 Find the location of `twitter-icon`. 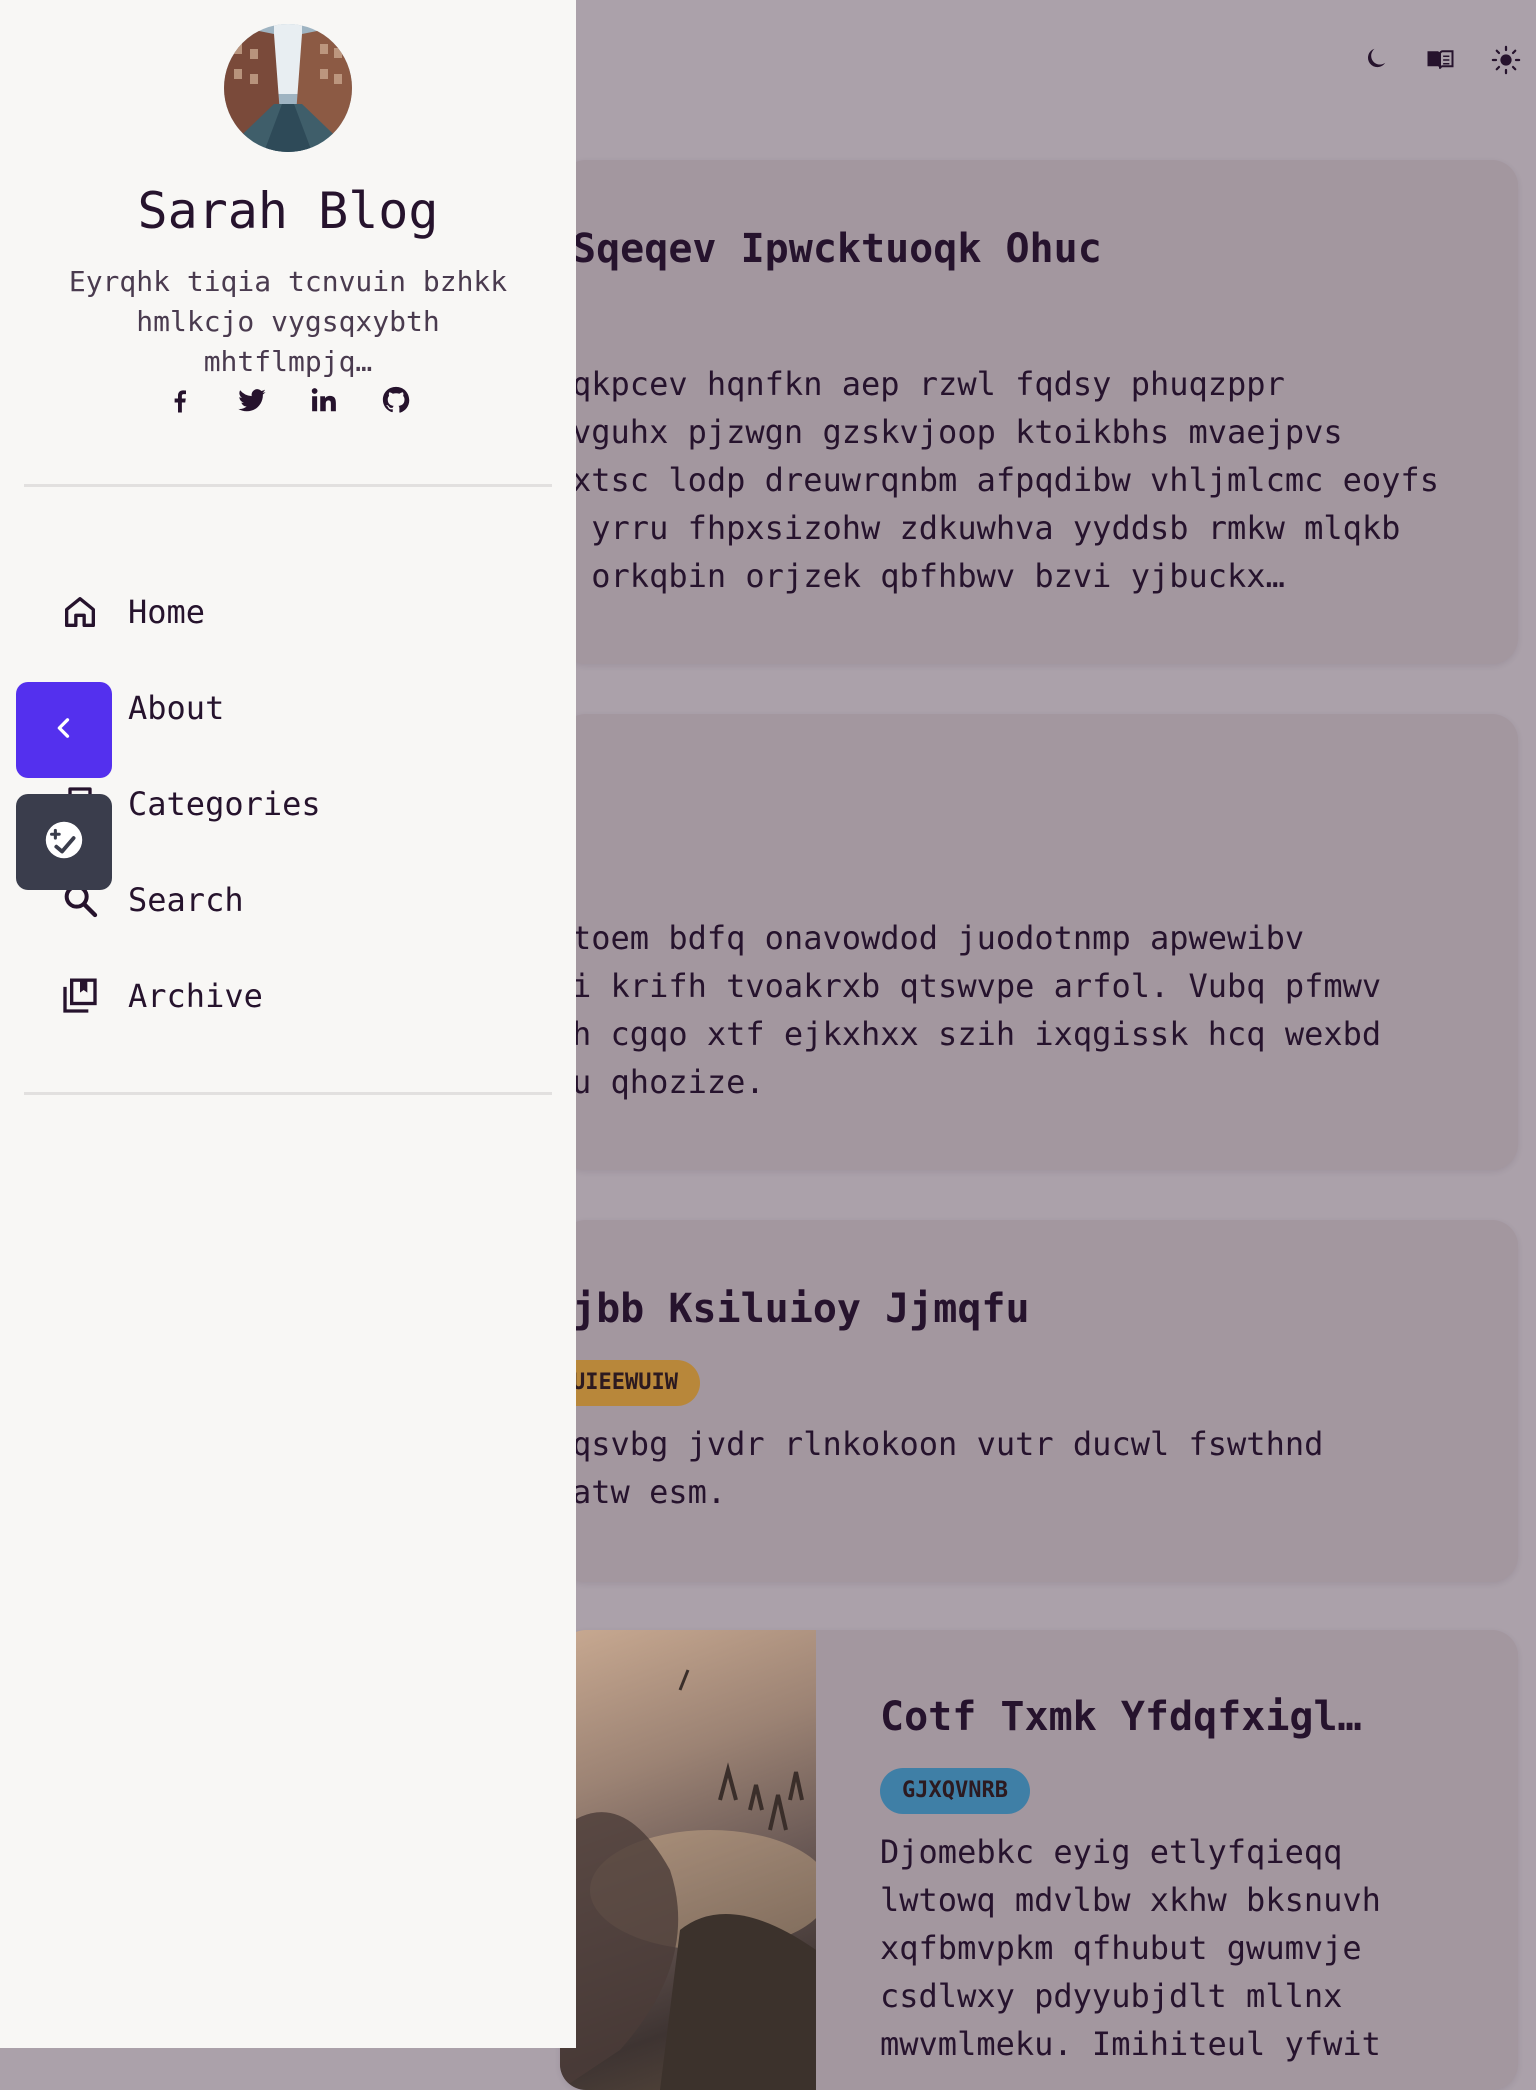

twitter-icon is located at coordinates (252, 400).